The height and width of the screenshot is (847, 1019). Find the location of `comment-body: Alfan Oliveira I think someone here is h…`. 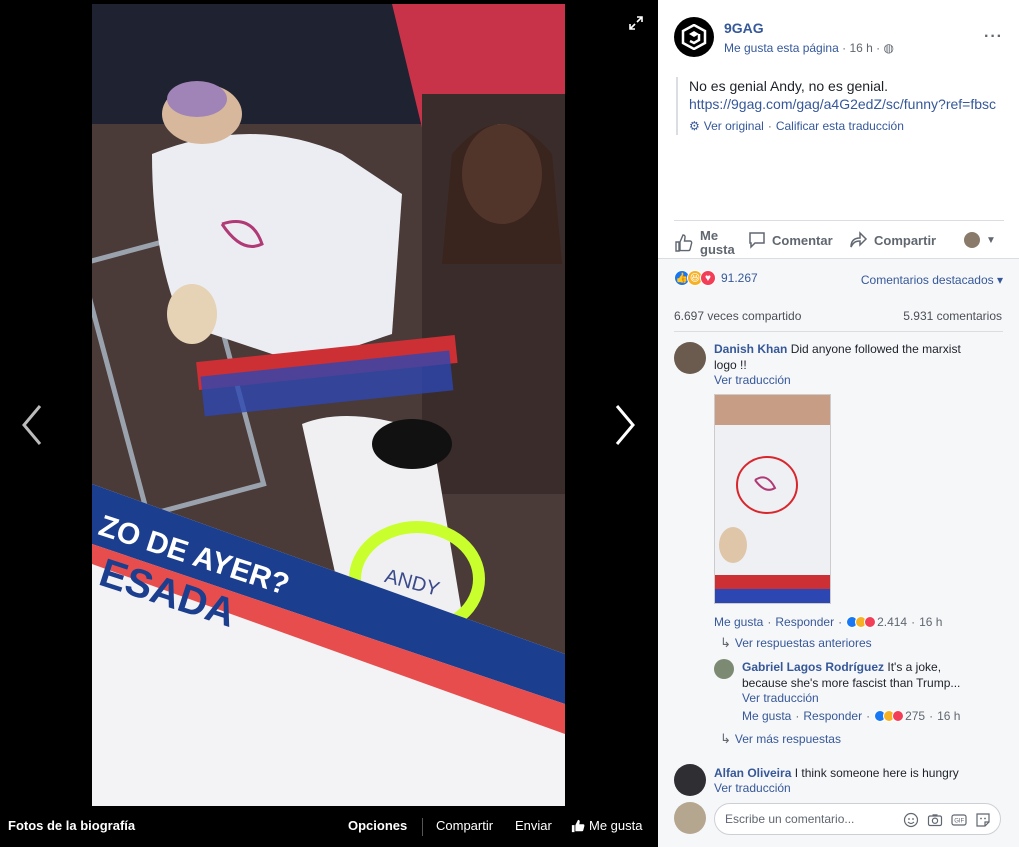

comment-body: Alfan Oliveira I think someone here is h… is located at coordinates (854, 773).